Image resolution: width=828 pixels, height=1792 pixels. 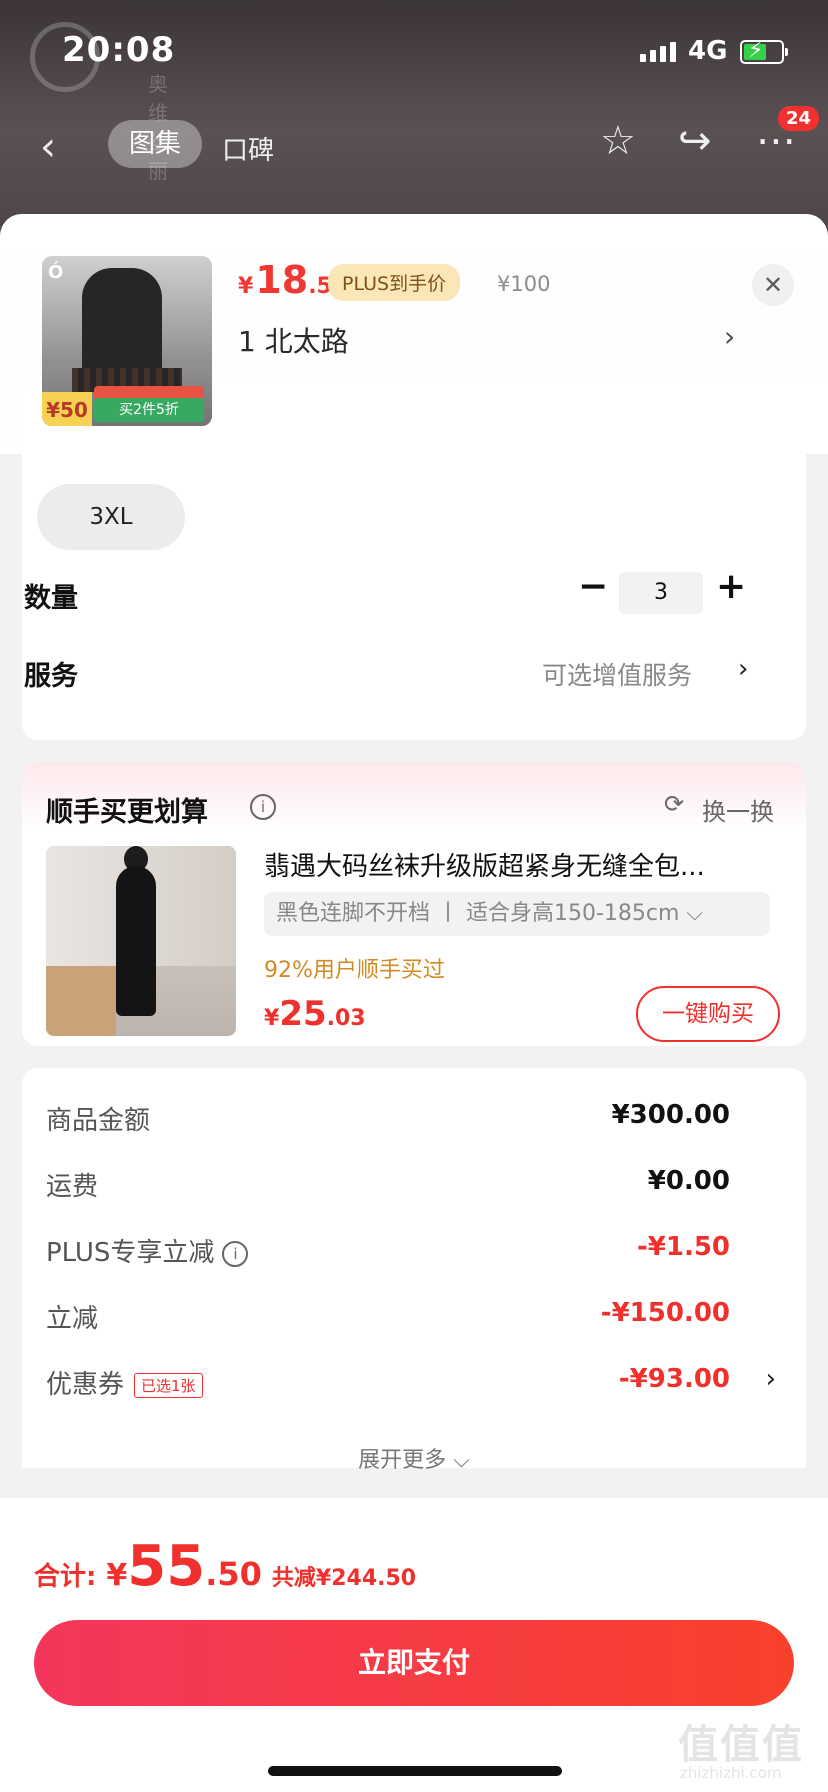 I want to click on total-saved: 共减¥244.50, so click(x=344, y=1578).